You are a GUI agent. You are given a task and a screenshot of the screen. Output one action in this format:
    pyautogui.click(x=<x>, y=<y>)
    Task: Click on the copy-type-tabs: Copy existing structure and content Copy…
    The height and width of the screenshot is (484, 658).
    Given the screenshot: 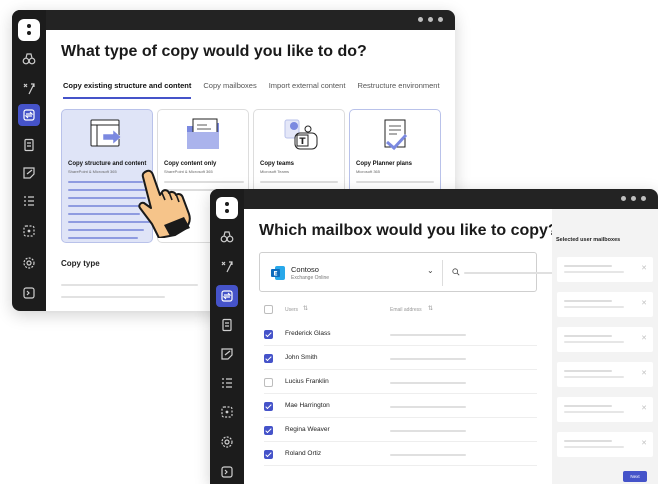 What is the action you would take?
    pyautogui.click(x=257, y=90)
    